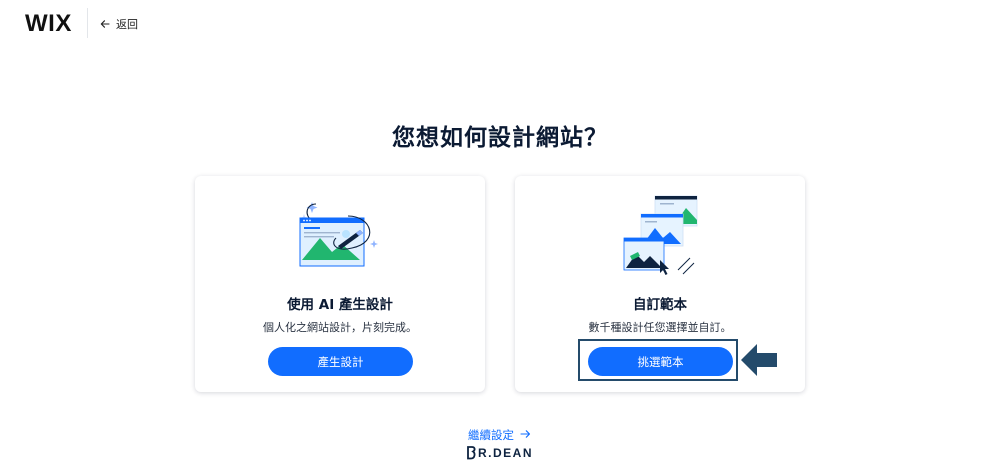 This screenshot has width=1000, height=469. I want to click on generate-design-button: 產生設計, so click(340, 361).